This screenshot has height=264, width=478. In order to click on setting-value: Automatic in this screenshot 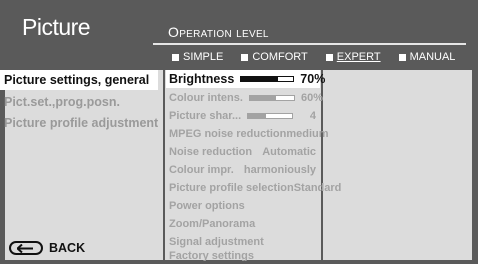, I will do `click(289, 152)`.